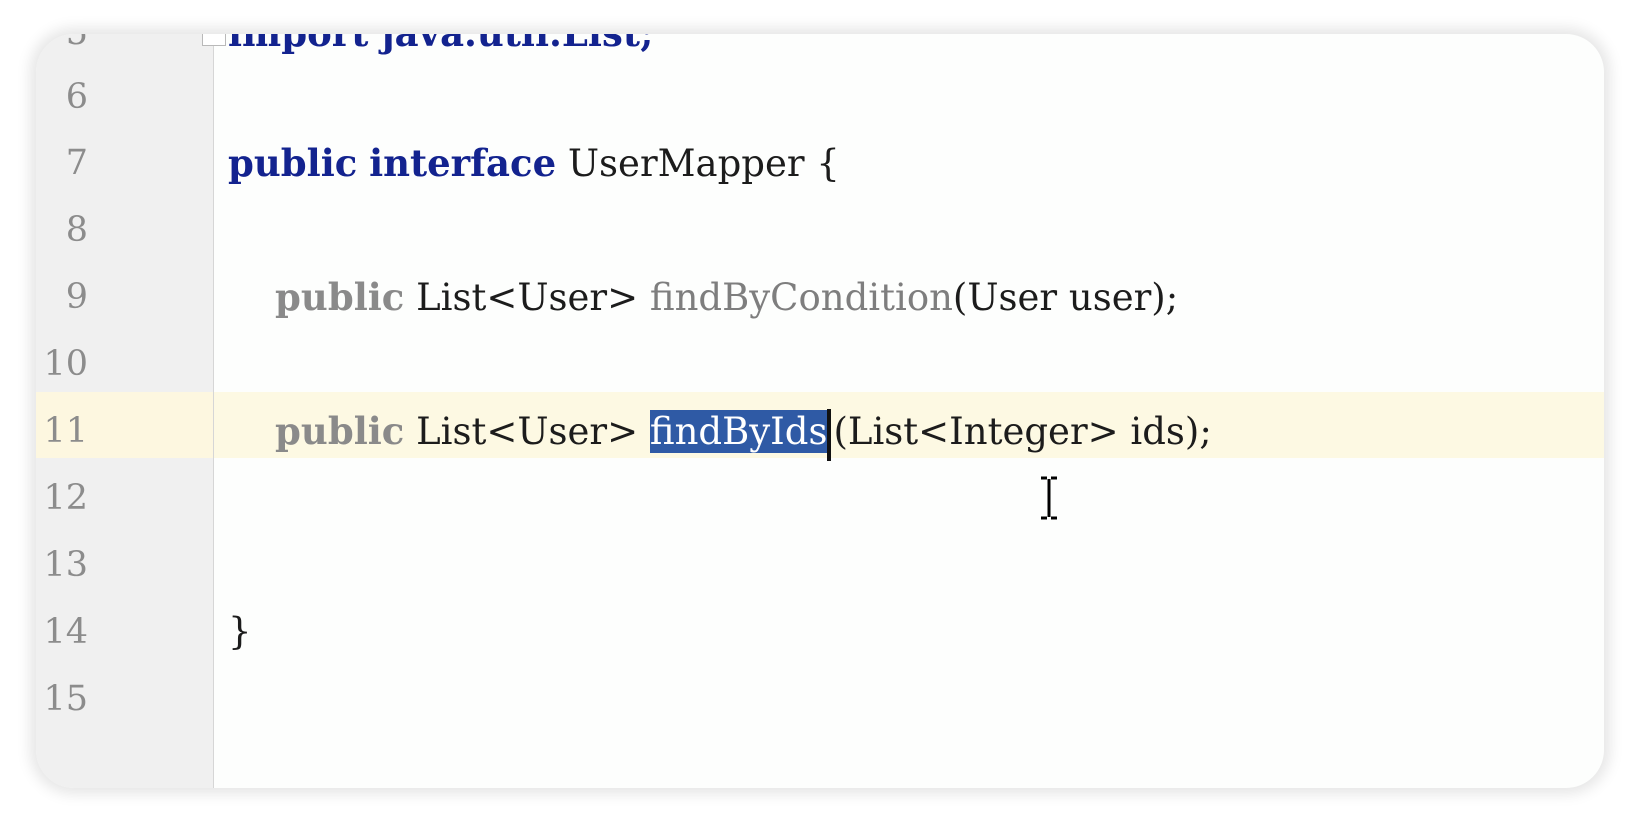 The width and height of the screenshot is (1640, 824). What do you see at coordinates (829, 434) in the screenshot?
I see `text-caret` at bounding box center [829, 434].